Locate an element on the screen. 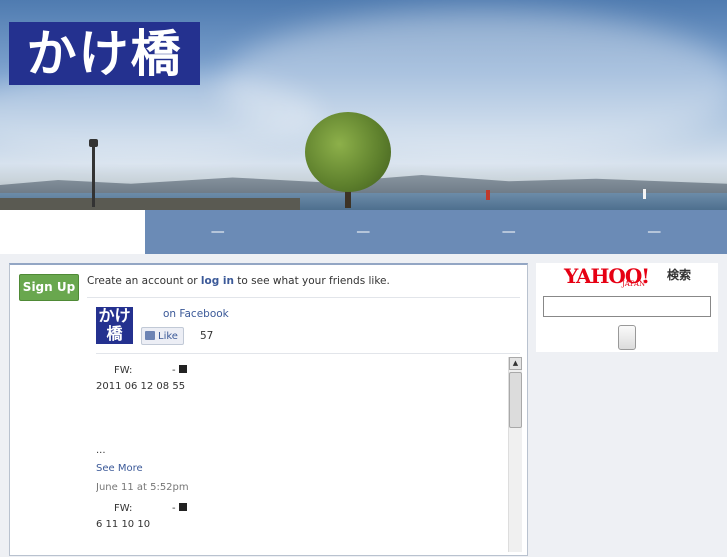 Image resolution: width=727 pixels, height=557 pixels. post-timestamp: June 11 at 5:52pm is located at coordinates (142, 487).